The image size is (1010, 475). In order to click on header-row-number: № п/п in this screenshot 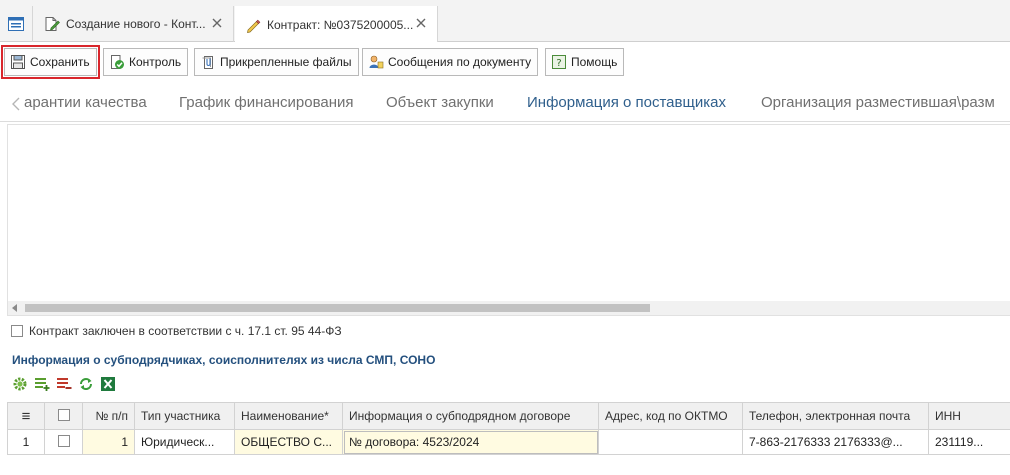, I will do `click(108, 416)`.